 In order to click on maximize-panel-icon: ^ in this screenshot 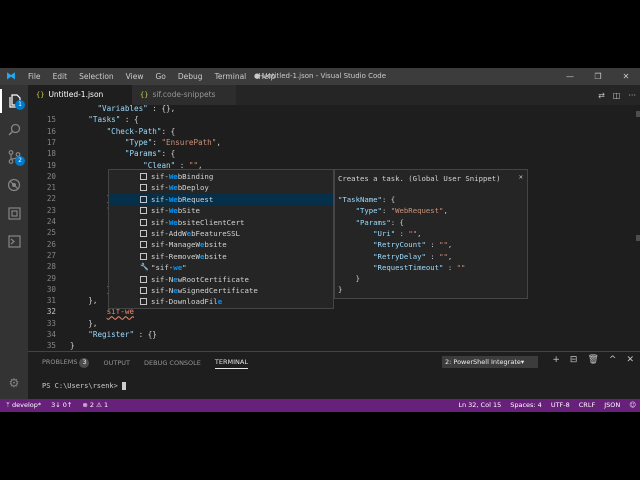, I will do `click(613, 360)`.